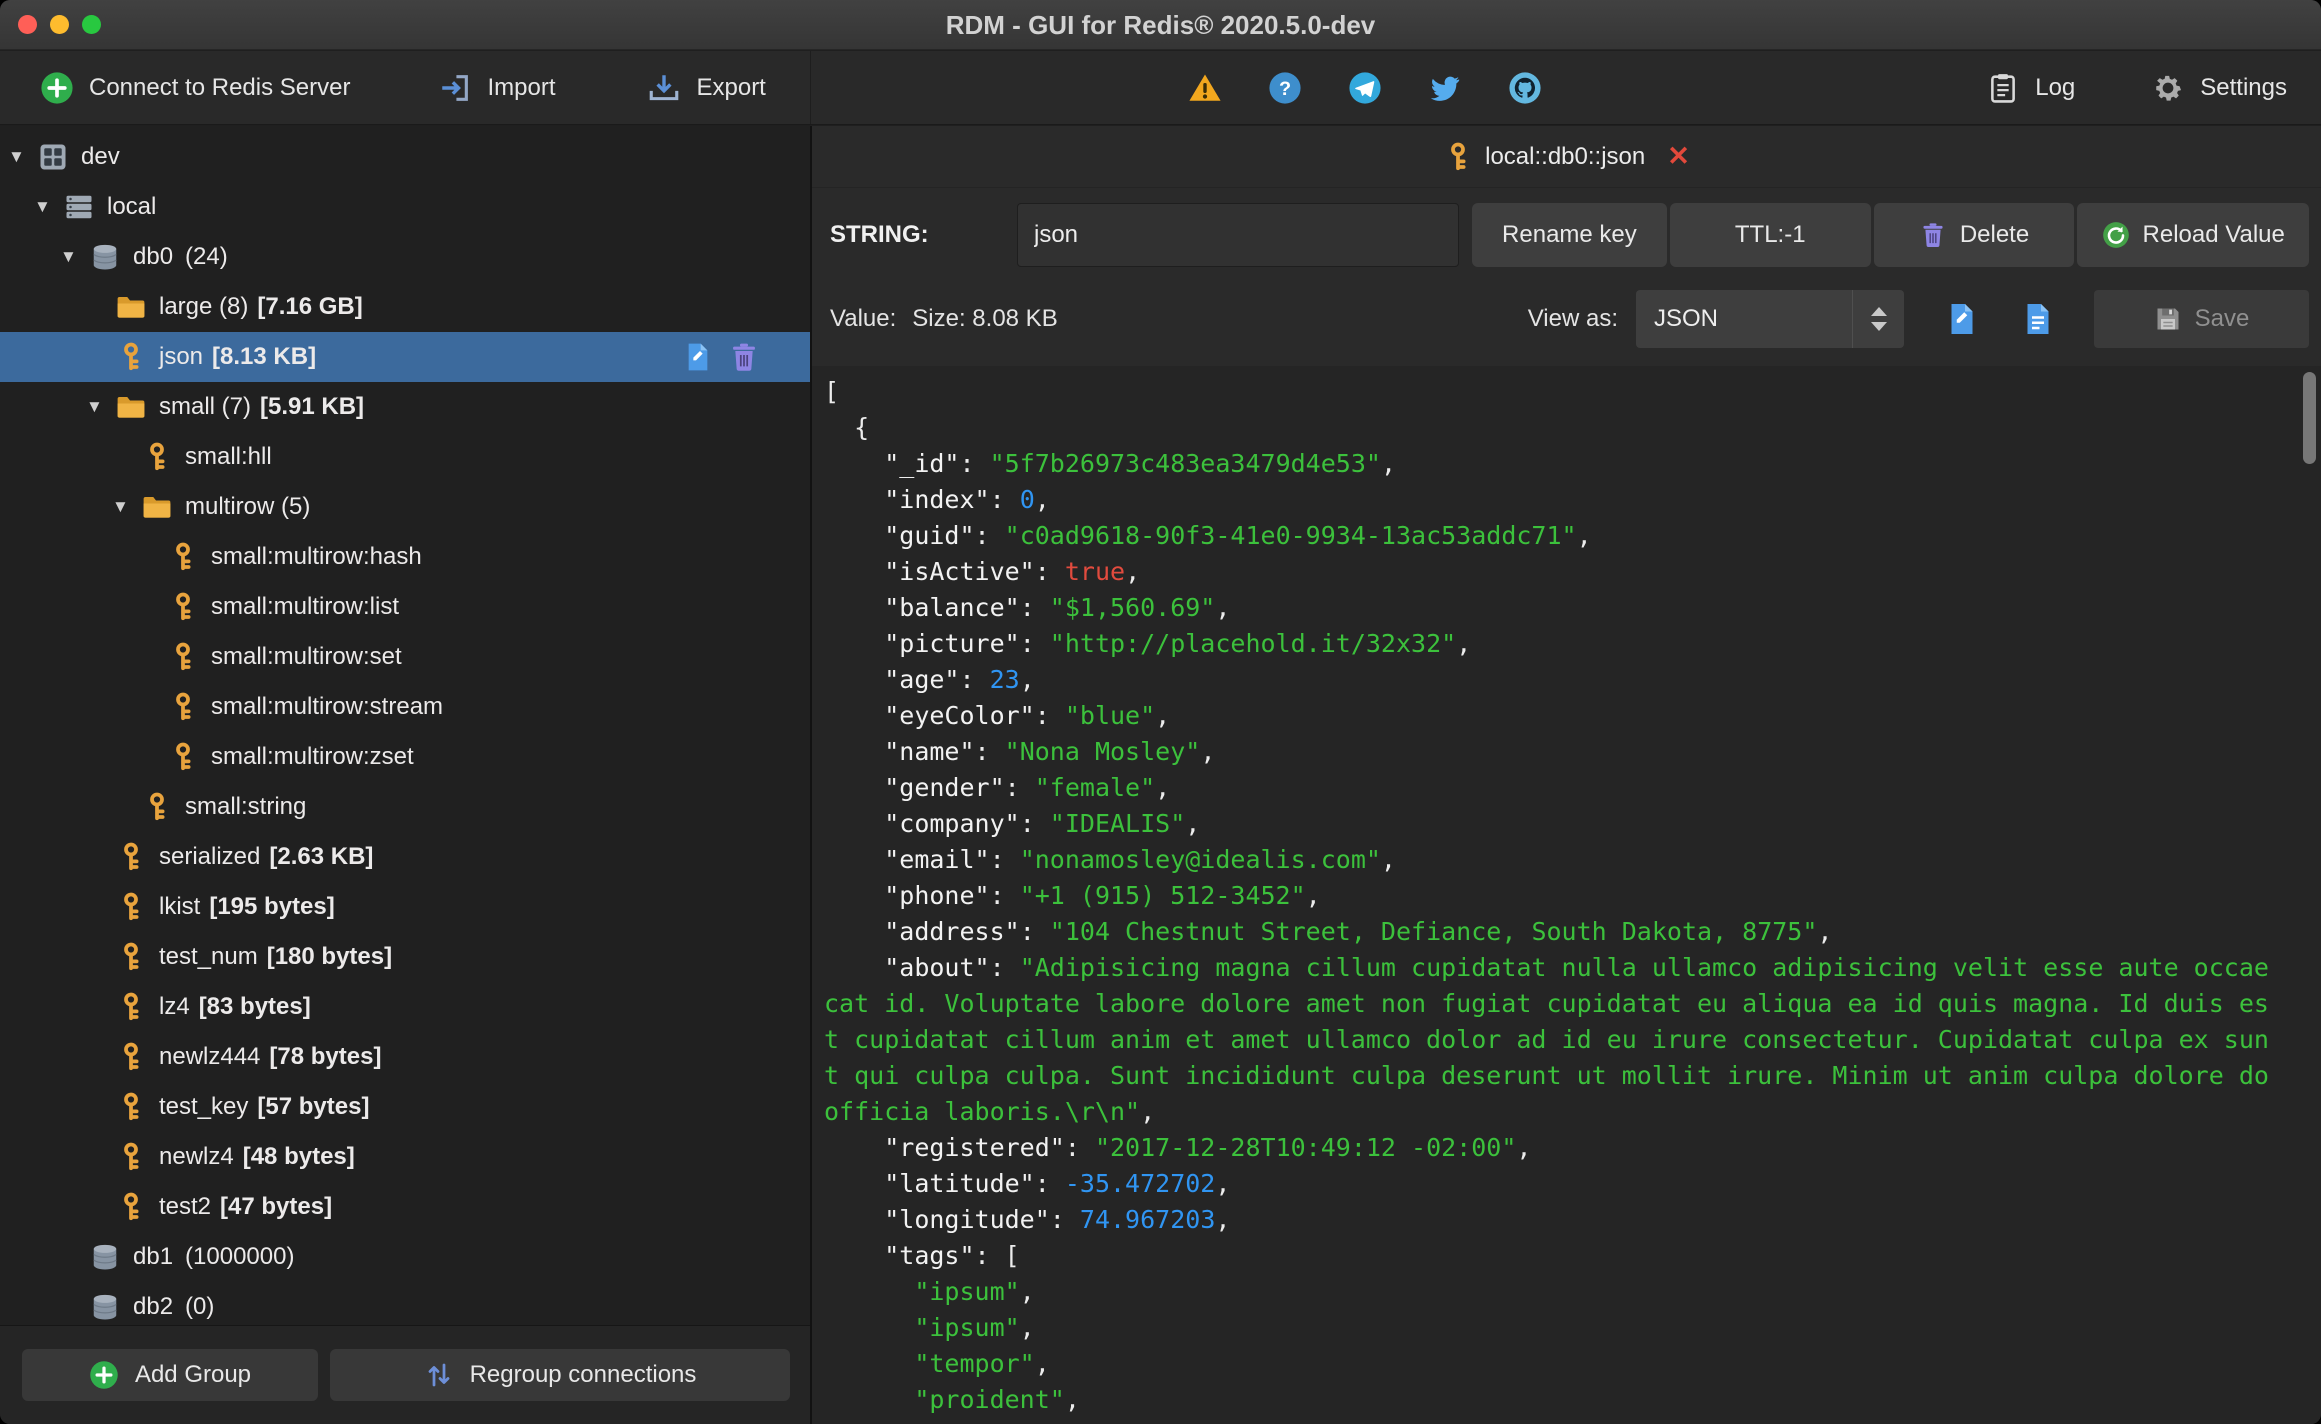 Image resolution: width=2321 pixels, height=1424 pixels. I want to click on settings-label: Settings, so click(2243, 87).